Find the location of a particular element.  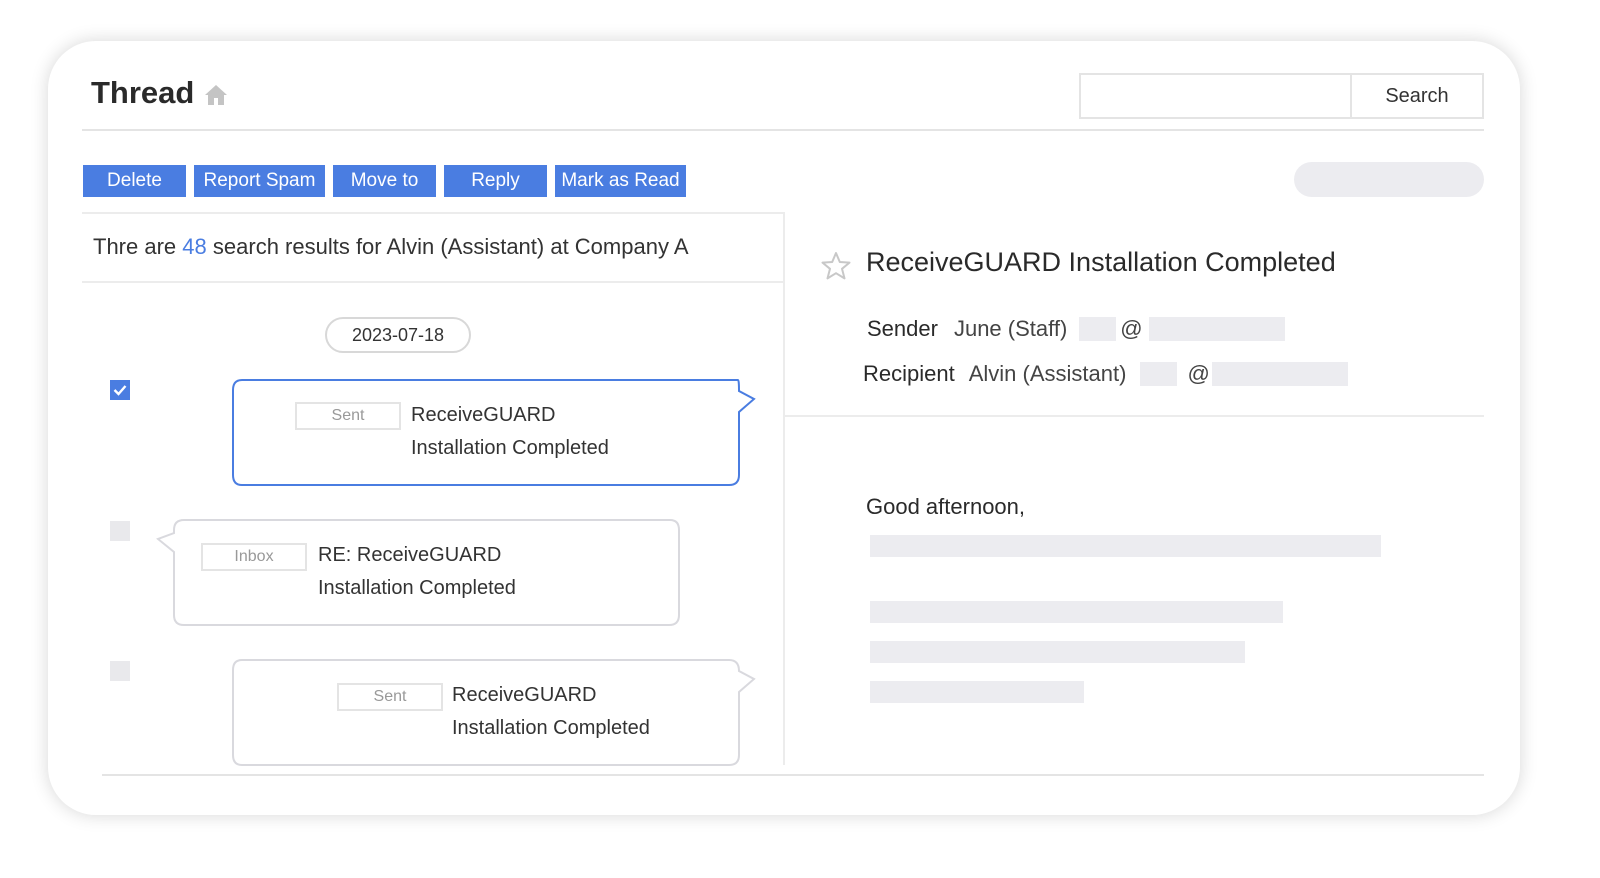

placeholder-pill is located at coordinates (1389, 179).